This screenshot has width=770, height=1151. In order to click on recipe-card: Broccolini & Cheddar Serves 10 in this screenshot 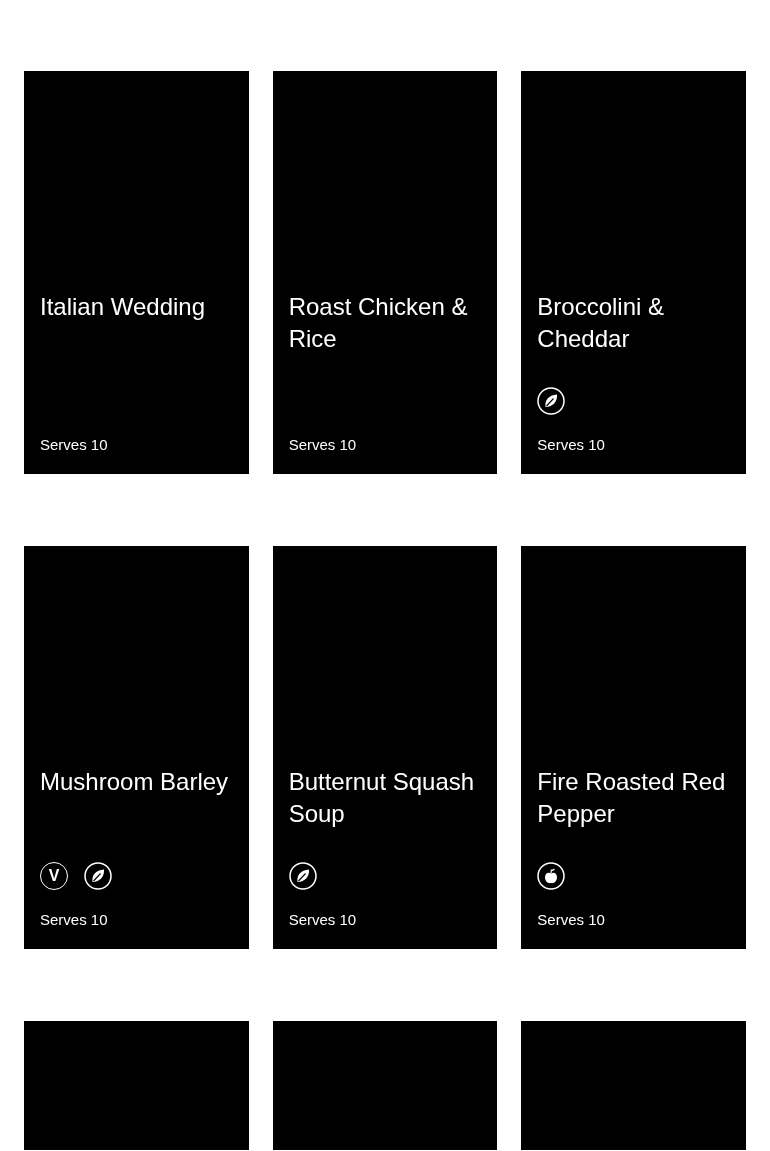, I will do `click(633, 272)`.